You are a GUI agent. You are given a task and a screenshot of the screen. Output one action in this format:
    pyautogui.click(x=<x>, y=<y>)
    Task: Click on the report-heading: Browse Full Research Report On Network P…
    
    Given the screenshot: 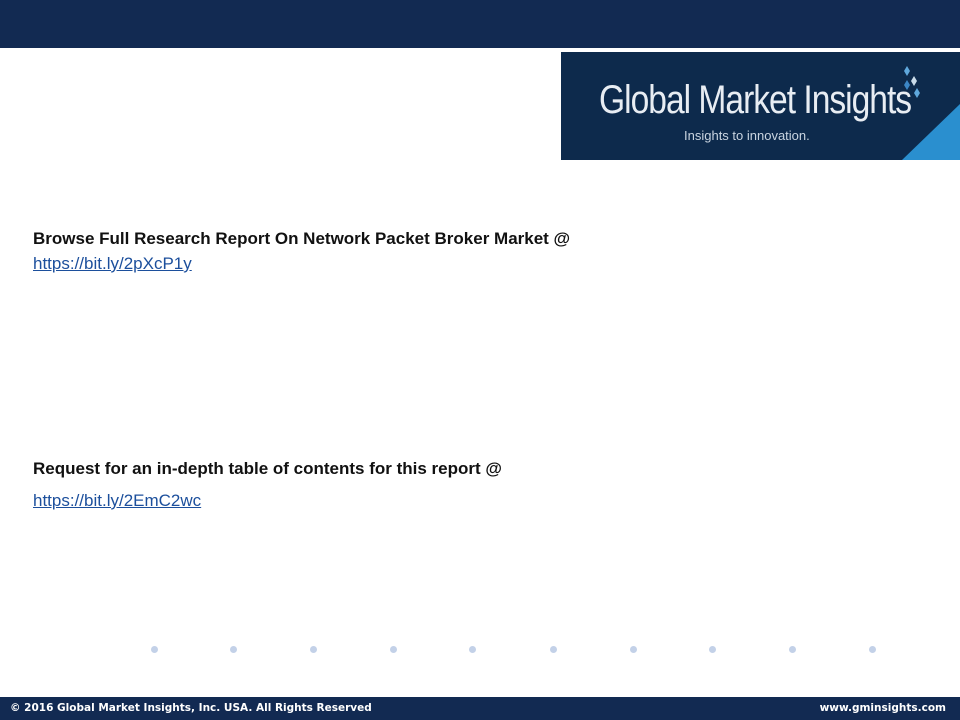 What is the action you would take?
    pyautogui.click(x=302, y=238)
    